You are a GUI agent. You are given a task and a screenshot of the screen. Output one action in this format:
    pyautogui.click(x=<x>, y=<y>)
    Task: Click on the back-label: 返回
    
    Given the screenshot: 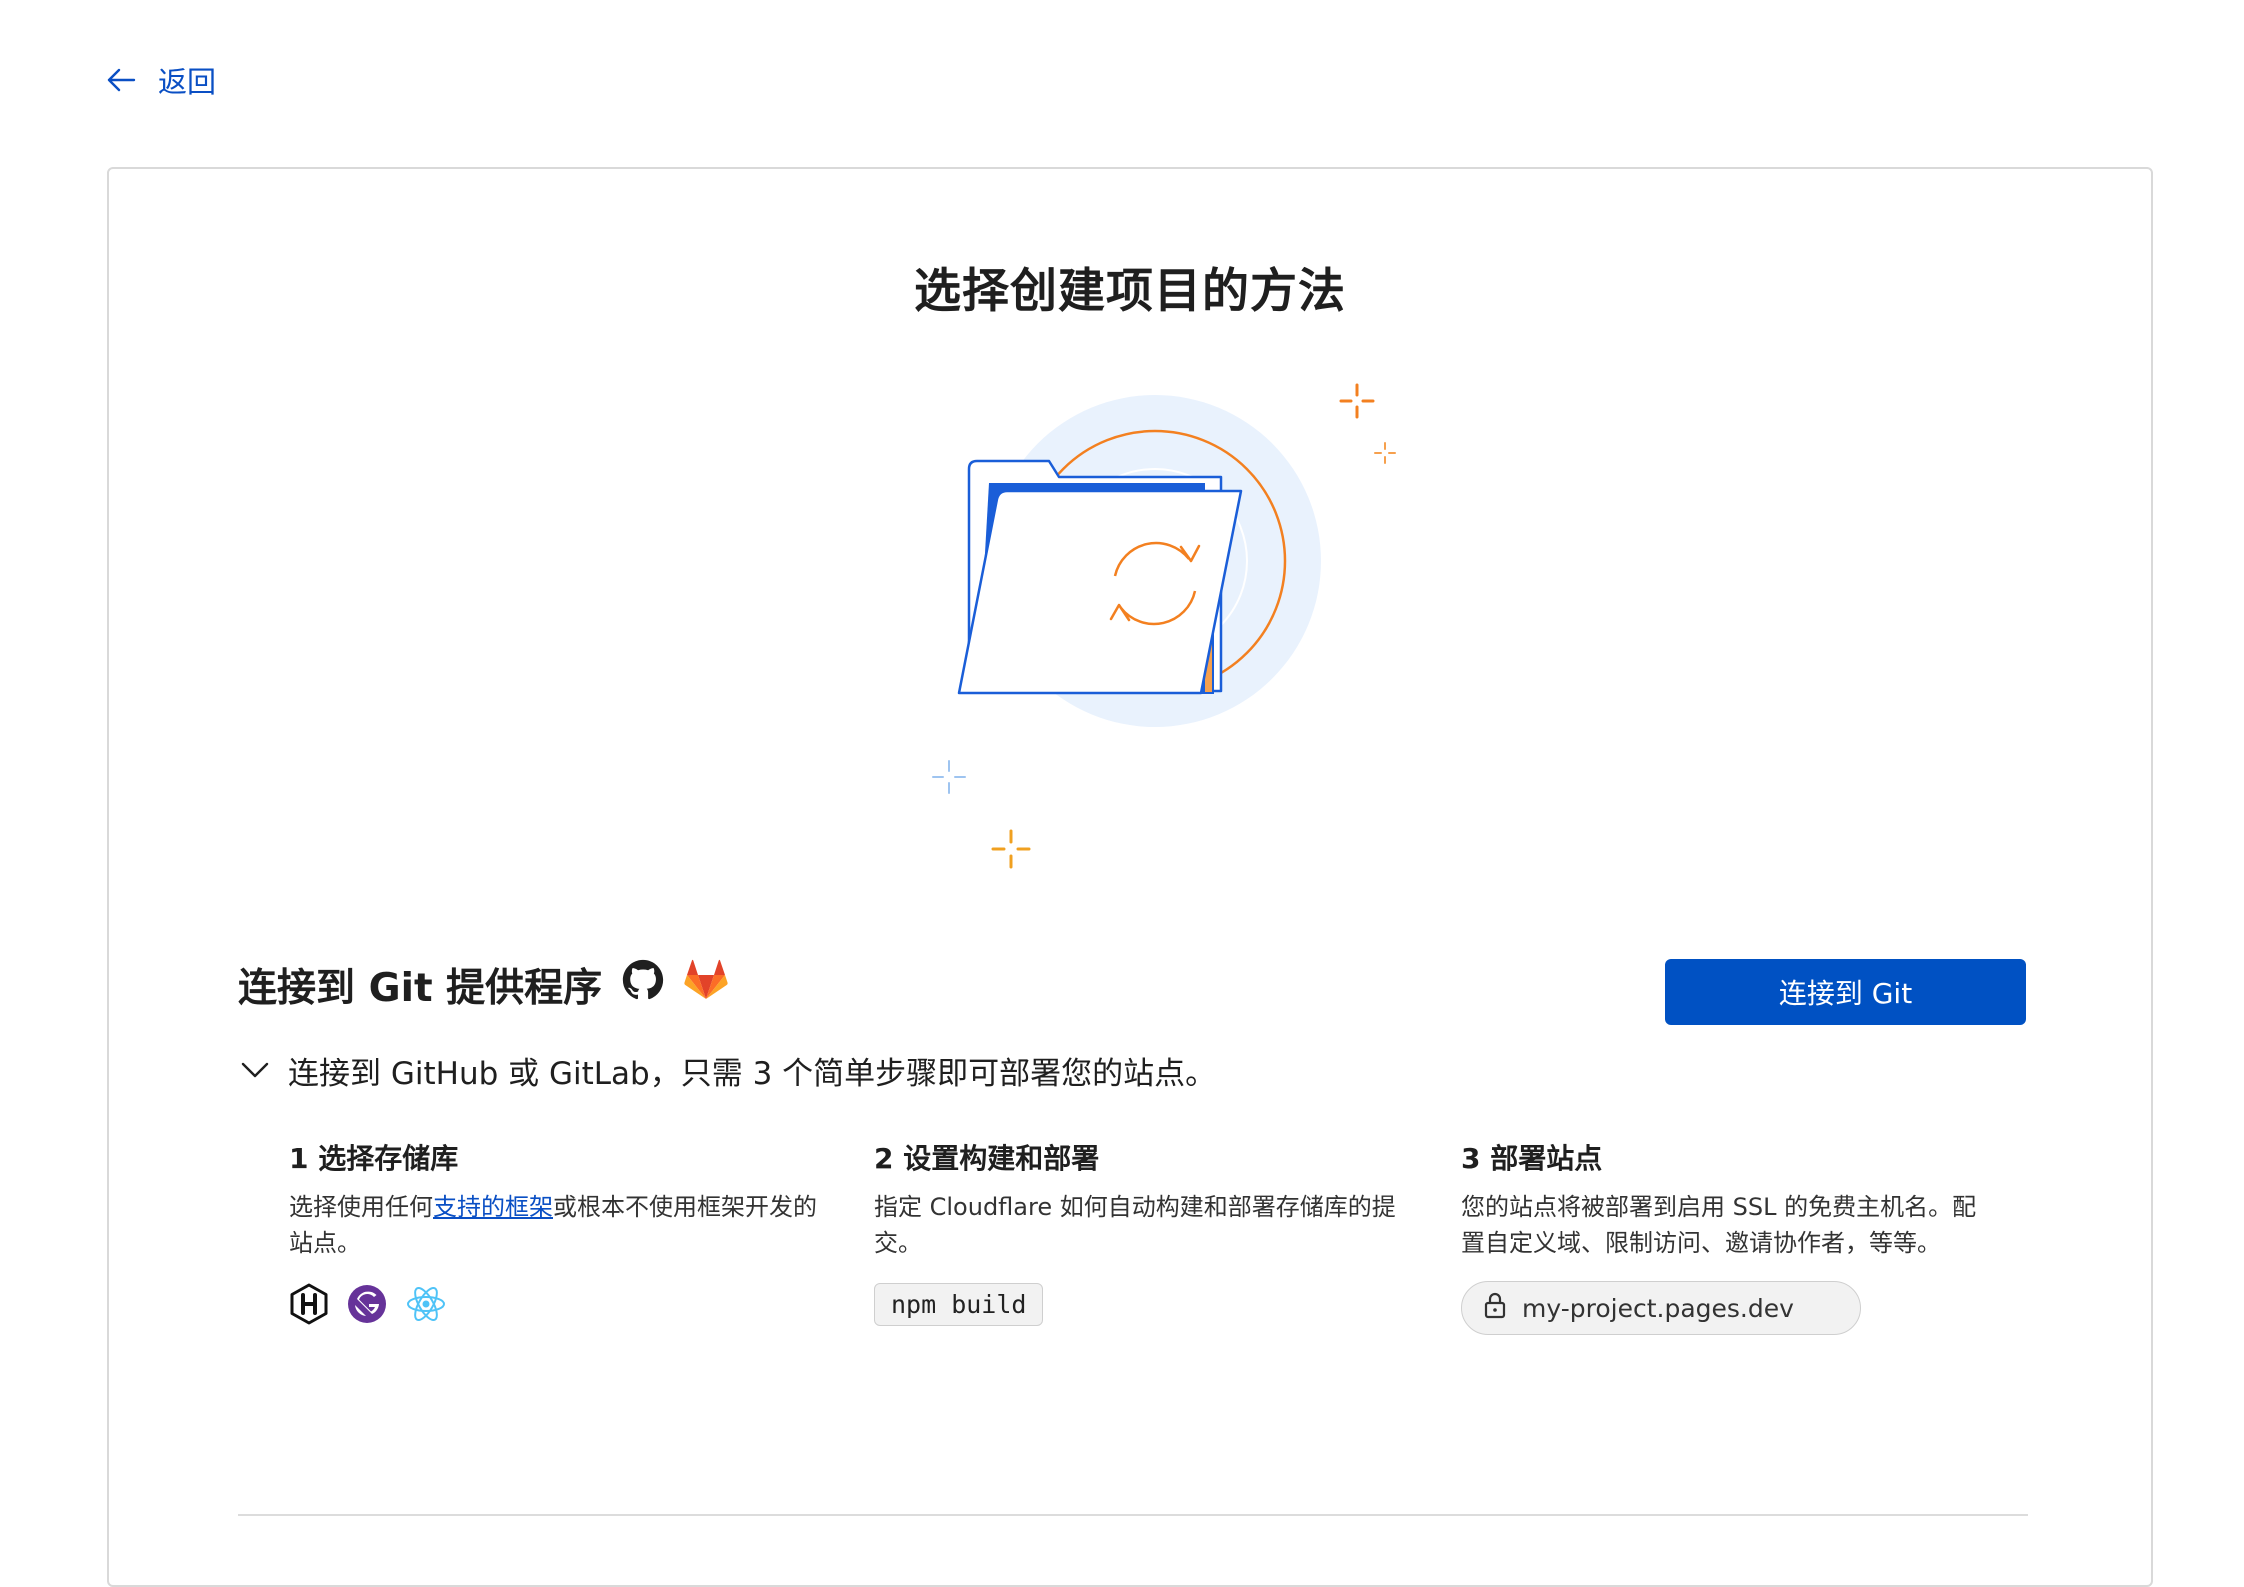 What is the action you would take?
    pyautogui.click(x=187, y=82)
    